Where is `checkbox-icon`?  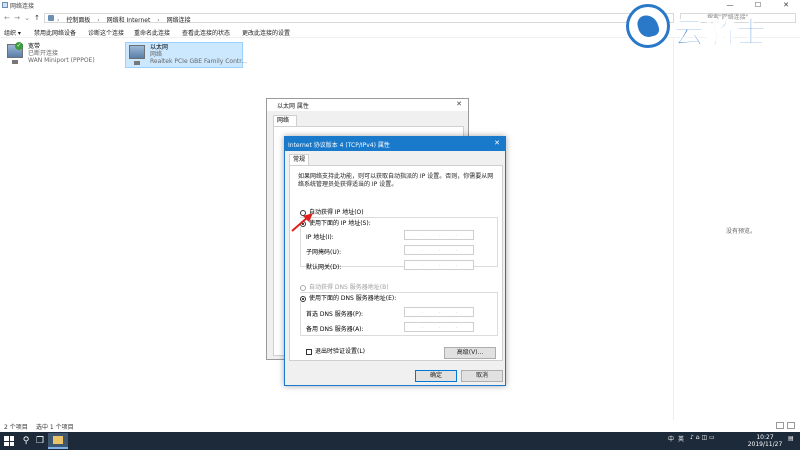
checkbox-icon is located at coordinates (309, 351).